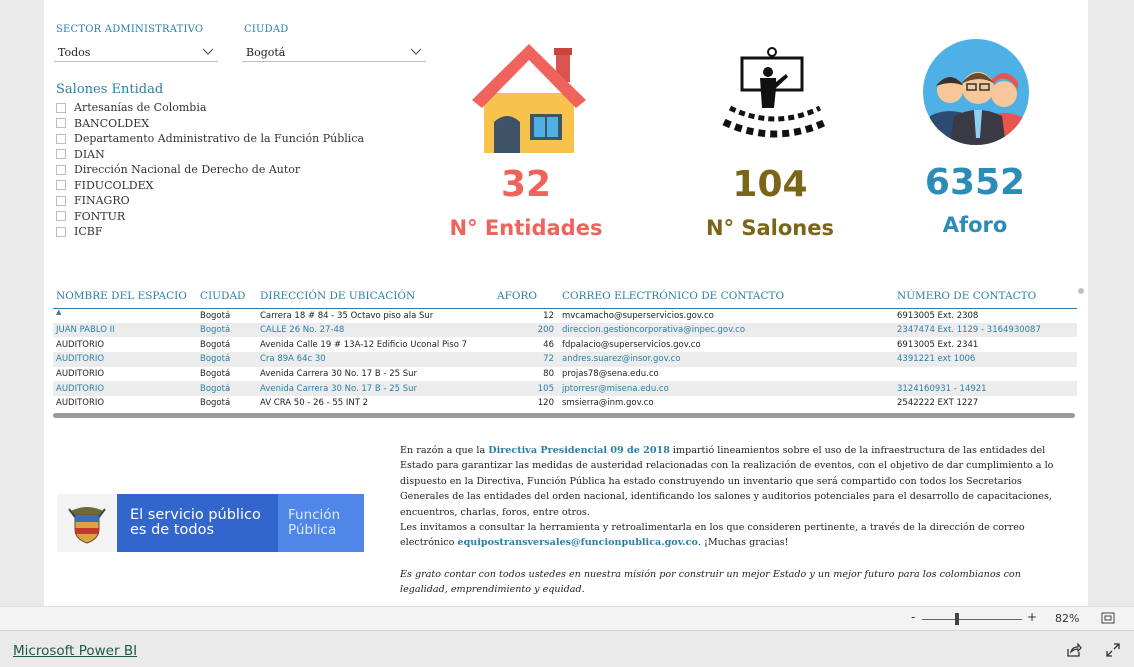 This screenshot has width=1134, height=667. Describe the element at coordinates (726, 359) in the screenshot. I see `cell-correo: andres.suarez@insor.gov.co` at that location.